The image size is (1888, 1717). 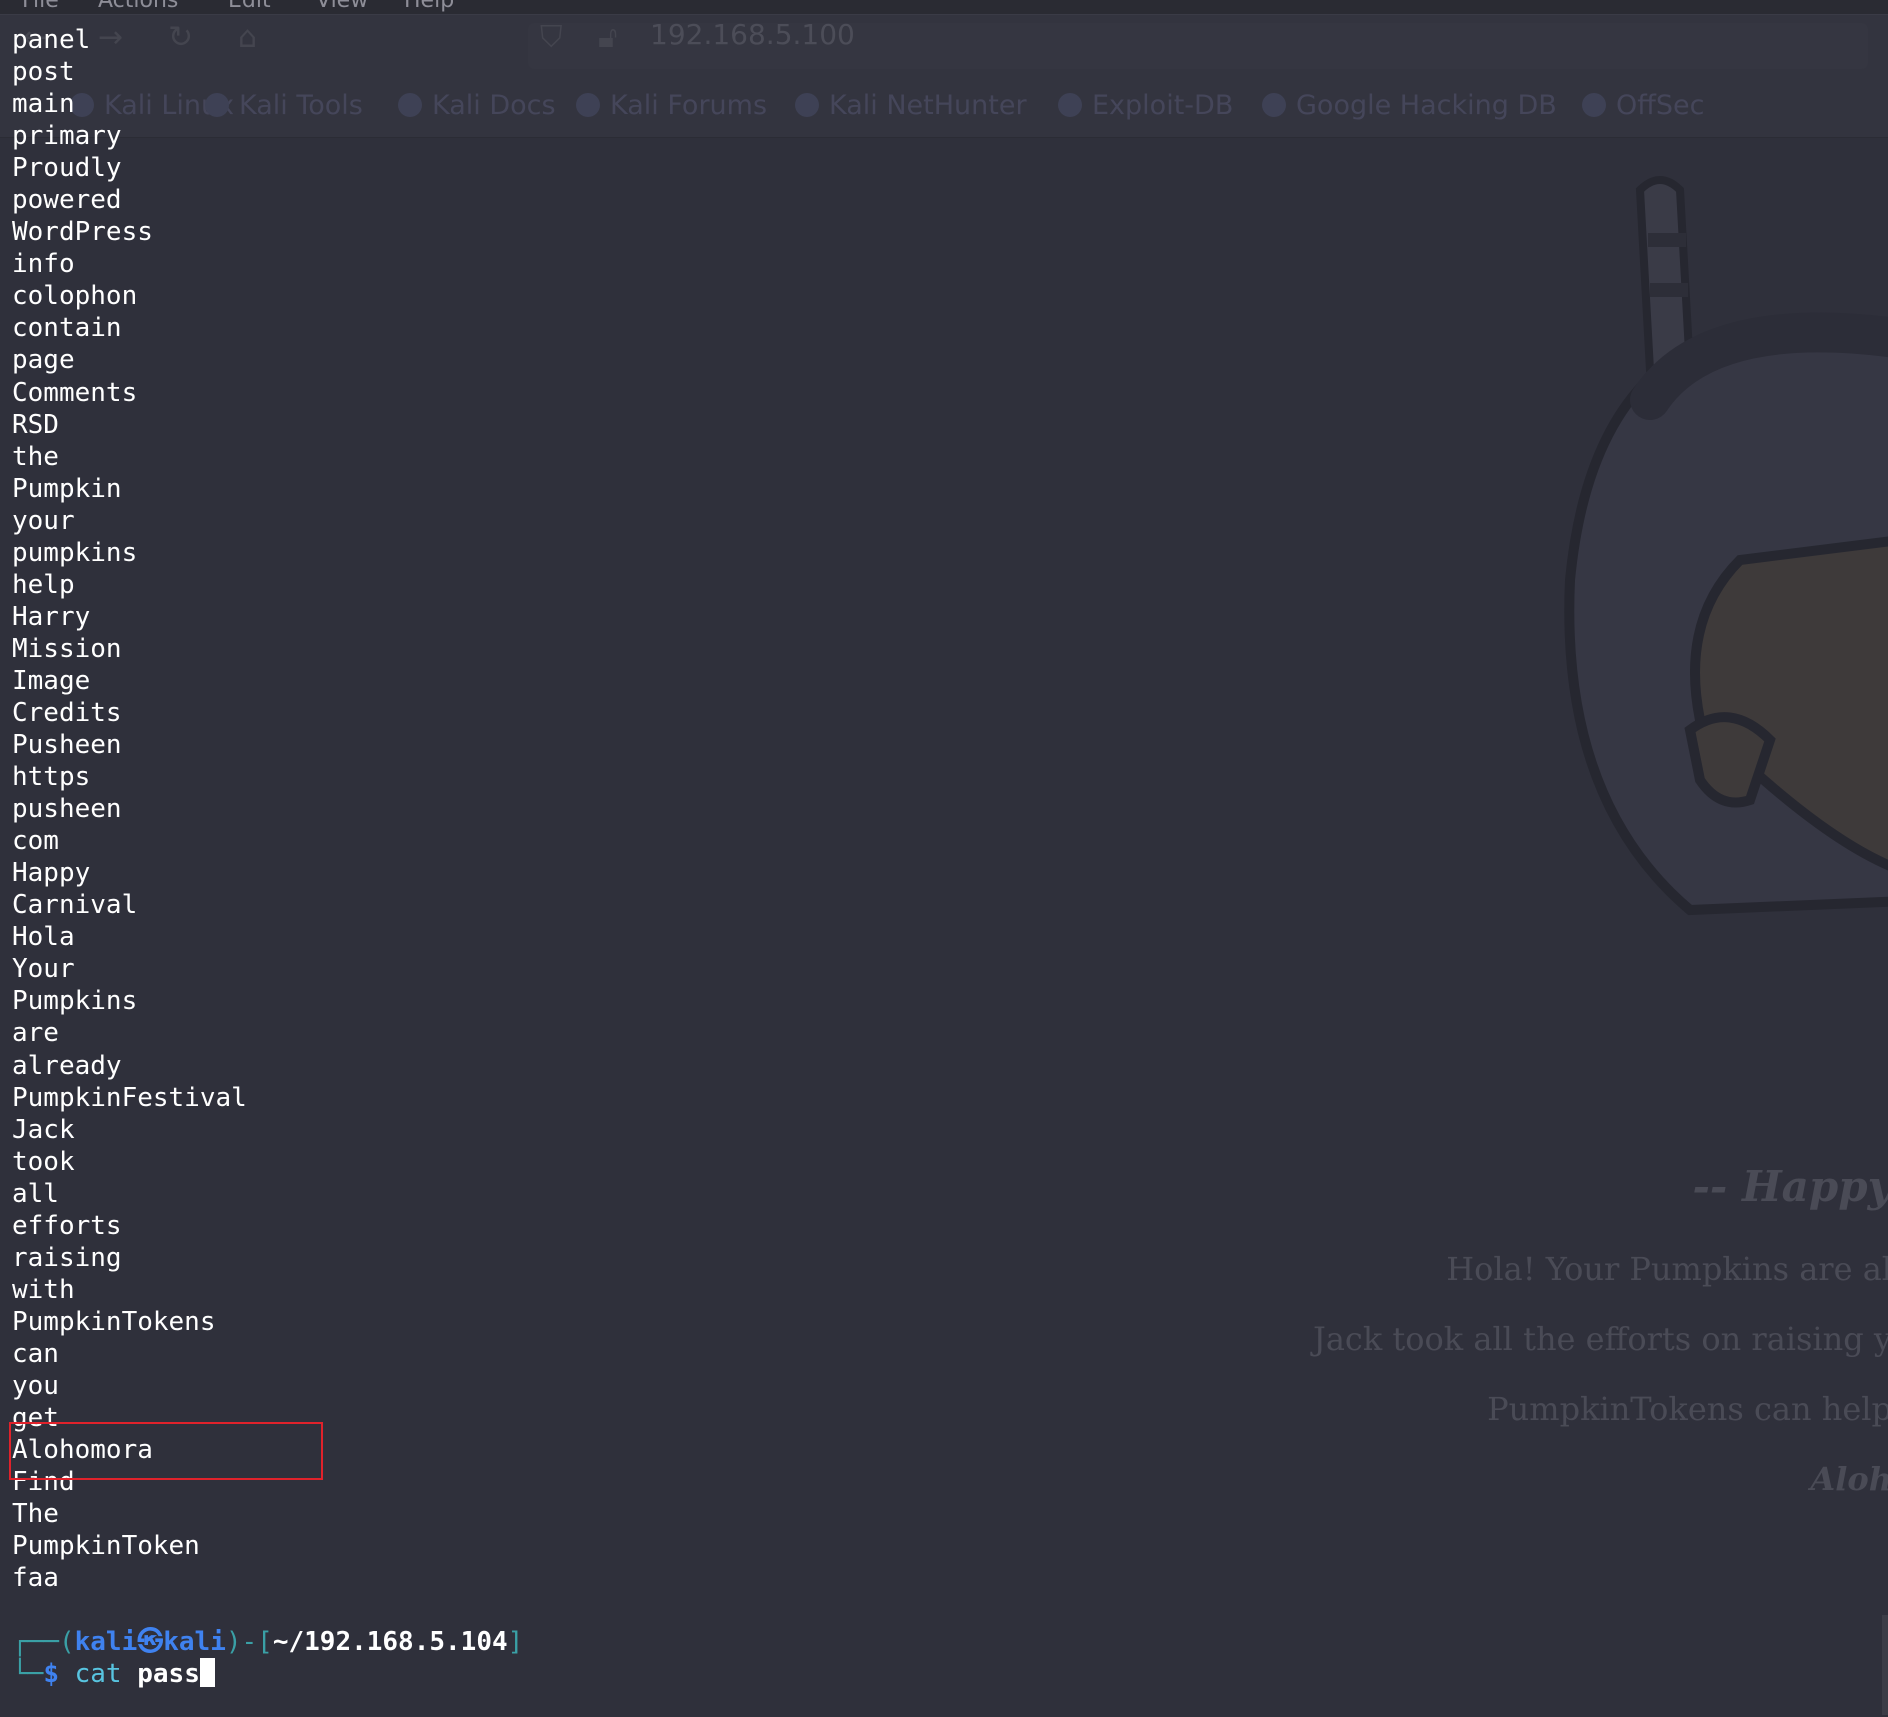 What do you see at coordinates (51, 1674) in the screenshot?
I see `prompt-symbol: $` at bounding box center [51, 1674].